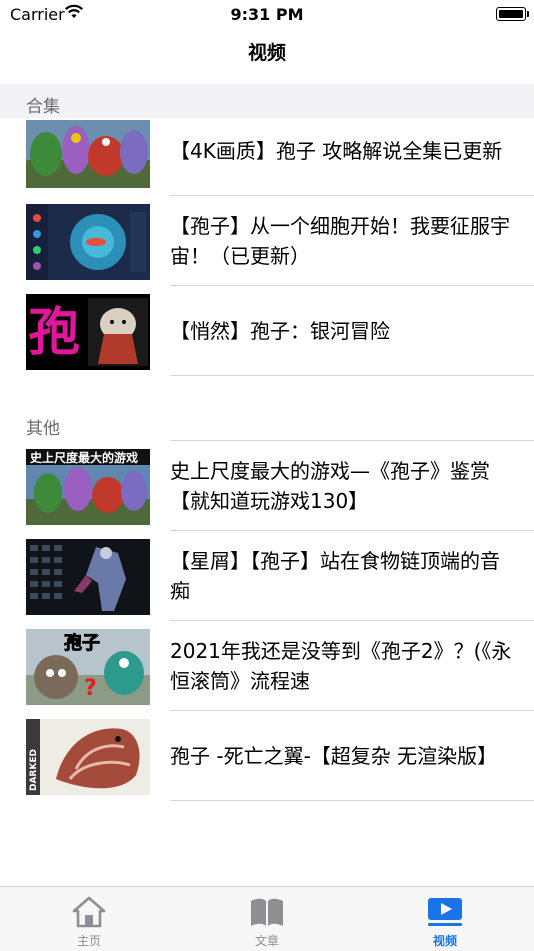 The width and height of the screenshot is (534, 951). I want to click on tab-videos: 视频, so click(445, 919).